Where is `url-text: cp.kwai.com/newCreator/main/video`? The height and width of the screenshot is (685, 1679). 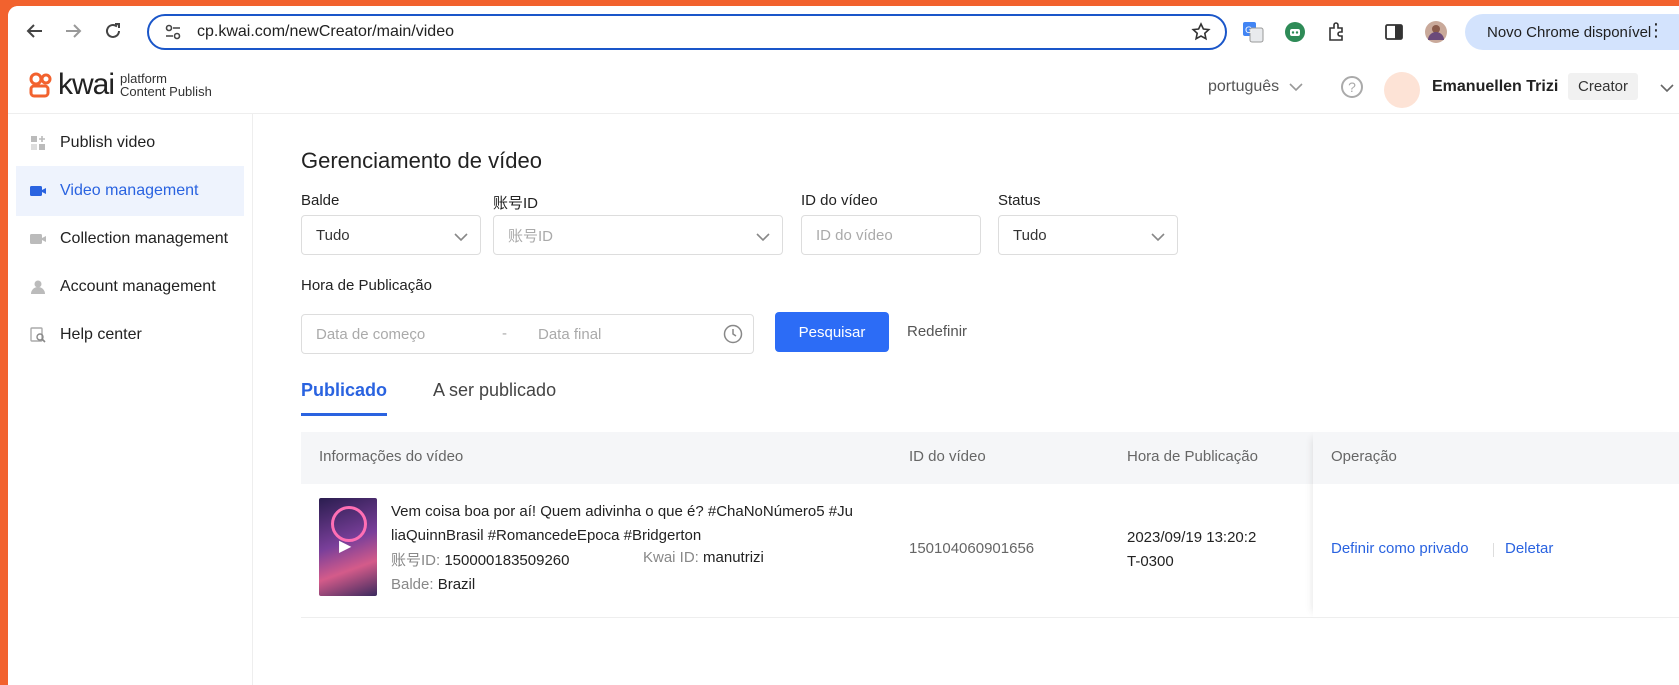
url-text: cp.kwai.com/newCreator/main/video is located at coordinates (325, 32).